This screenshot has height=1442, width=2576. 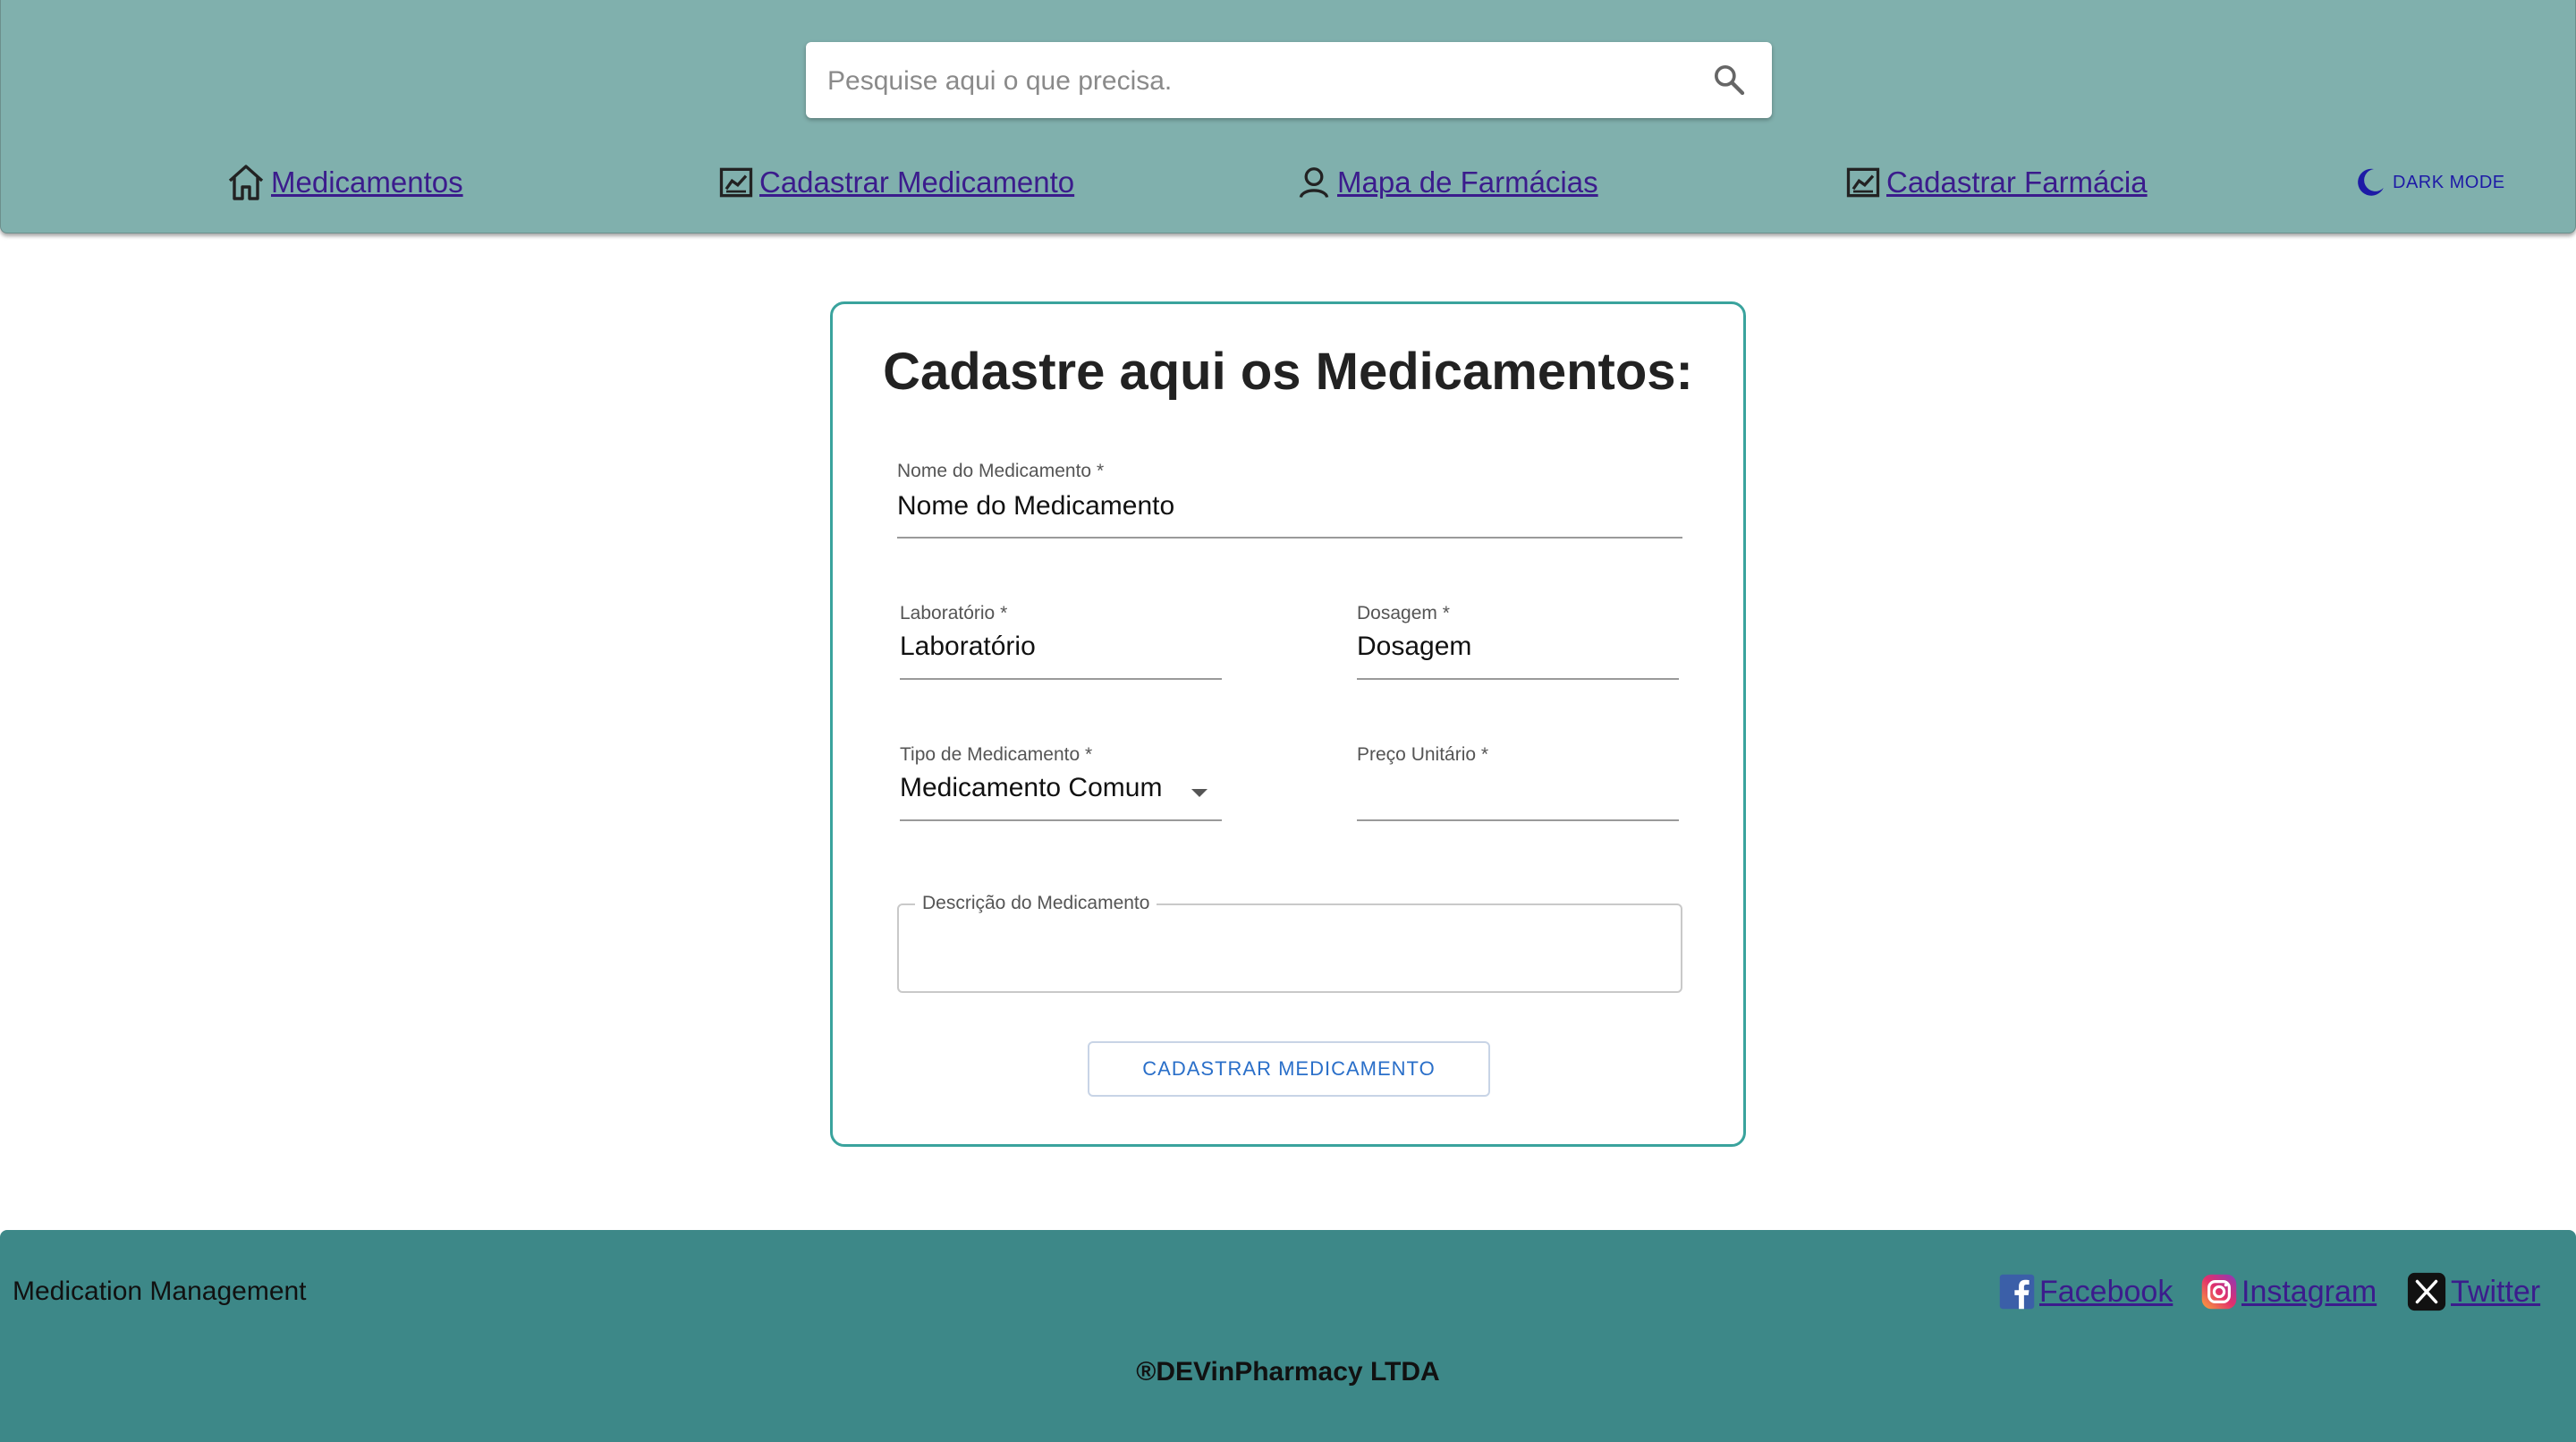 I want to click on facebook-label: Facebook, so click(x=2106, y=1292).